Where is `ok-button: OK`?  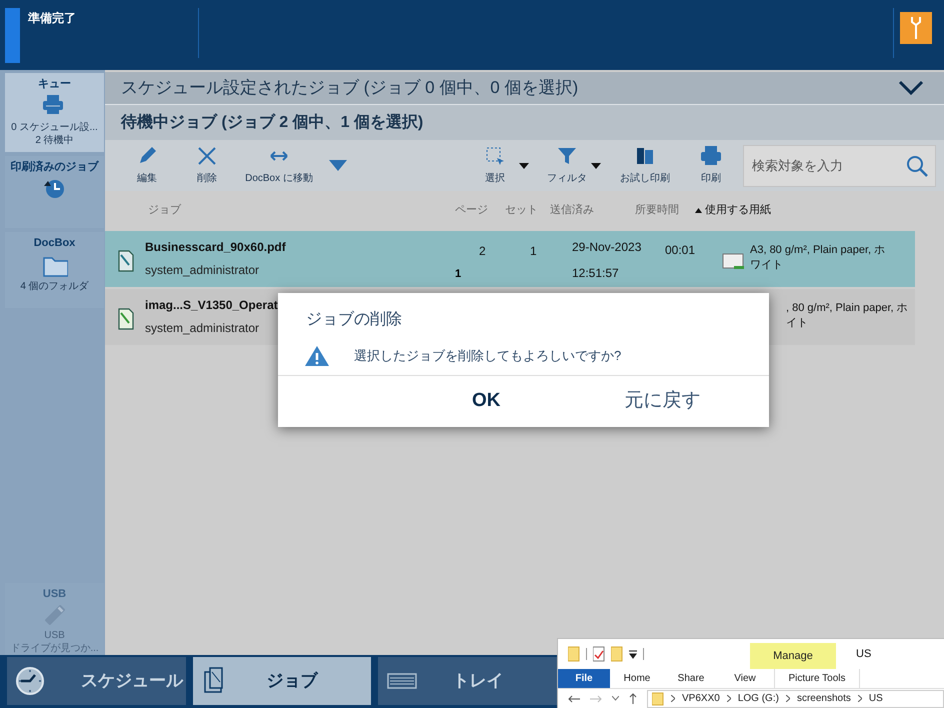 ok-button: OK is located at coordinates (486, 402).